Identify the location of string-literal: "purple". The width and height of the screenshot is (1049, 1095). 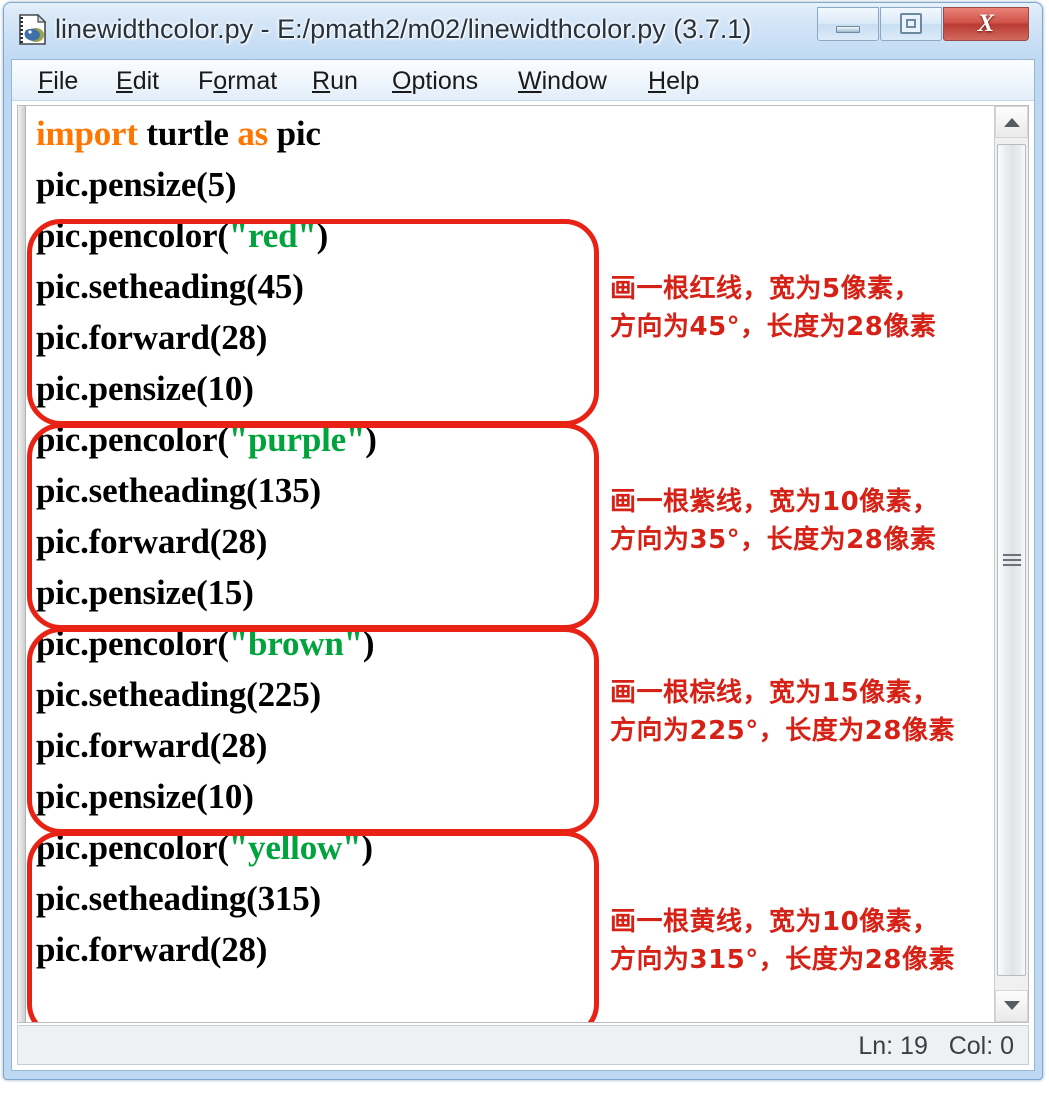
(297, 439).